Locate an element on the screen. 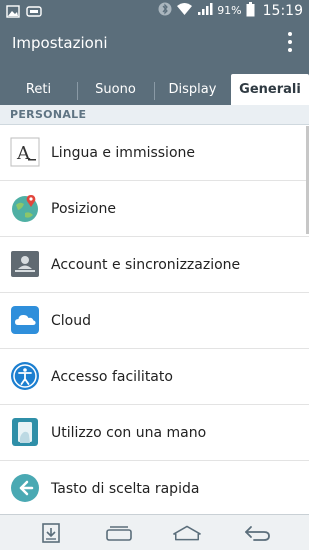 The image size is (320, 550). bluetooth-icon is located at coordinates (165, 10).